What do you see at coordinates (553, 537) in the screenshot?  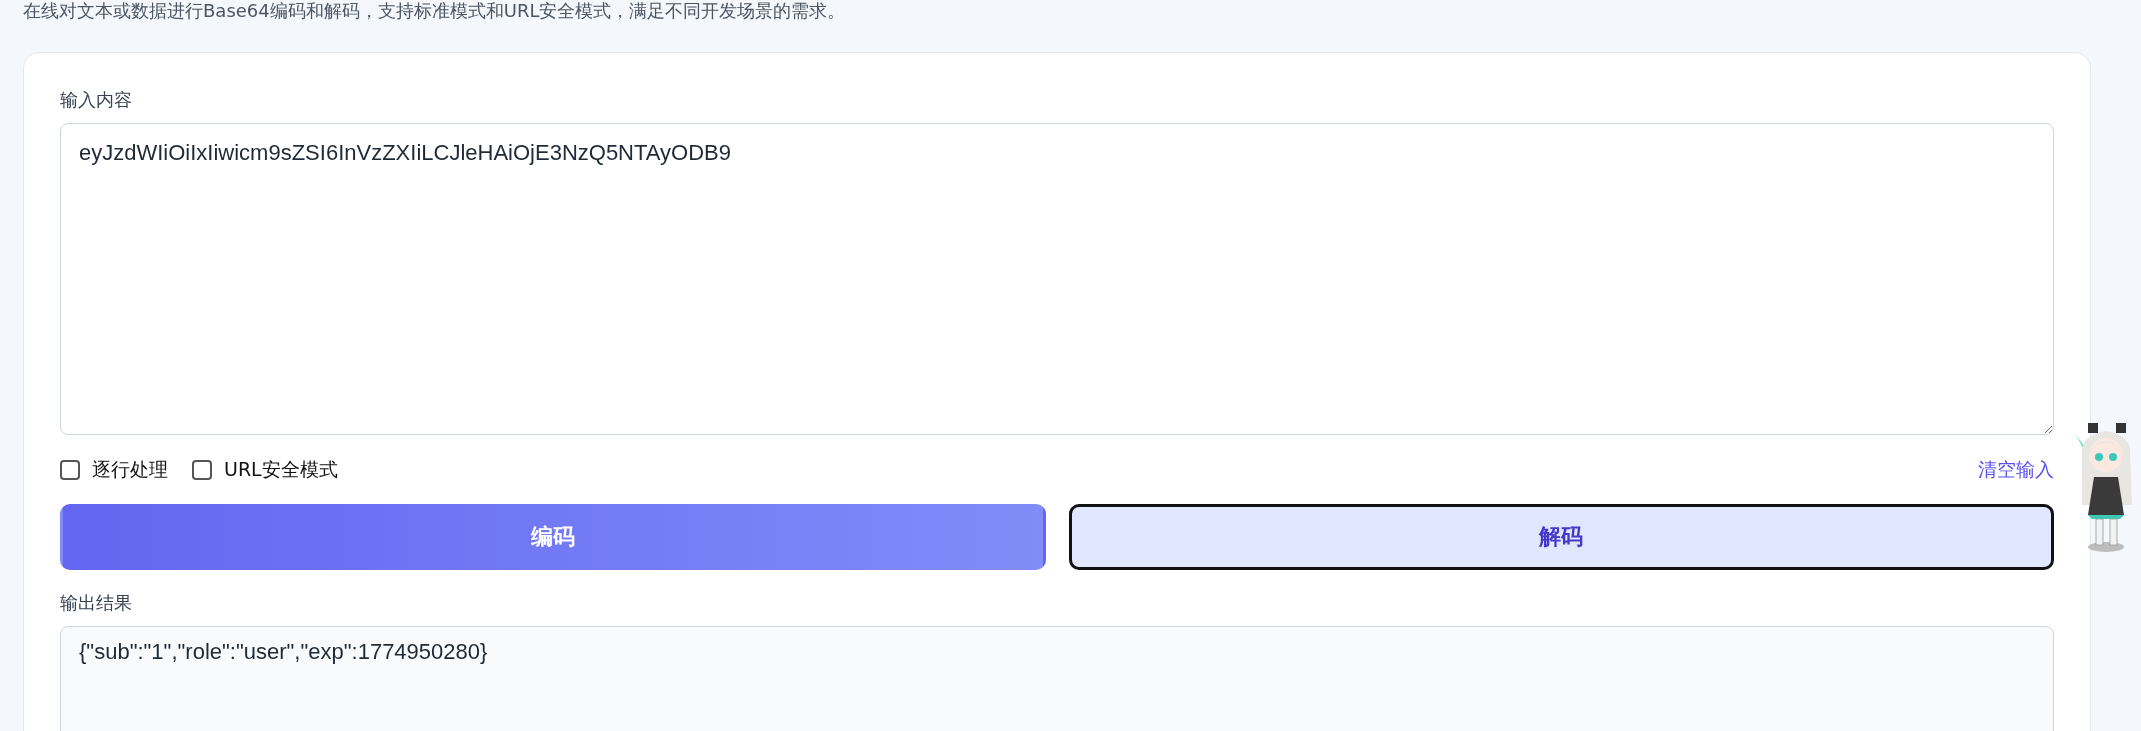 I see `encode-button: 编码` at bounding box center [553, 537].